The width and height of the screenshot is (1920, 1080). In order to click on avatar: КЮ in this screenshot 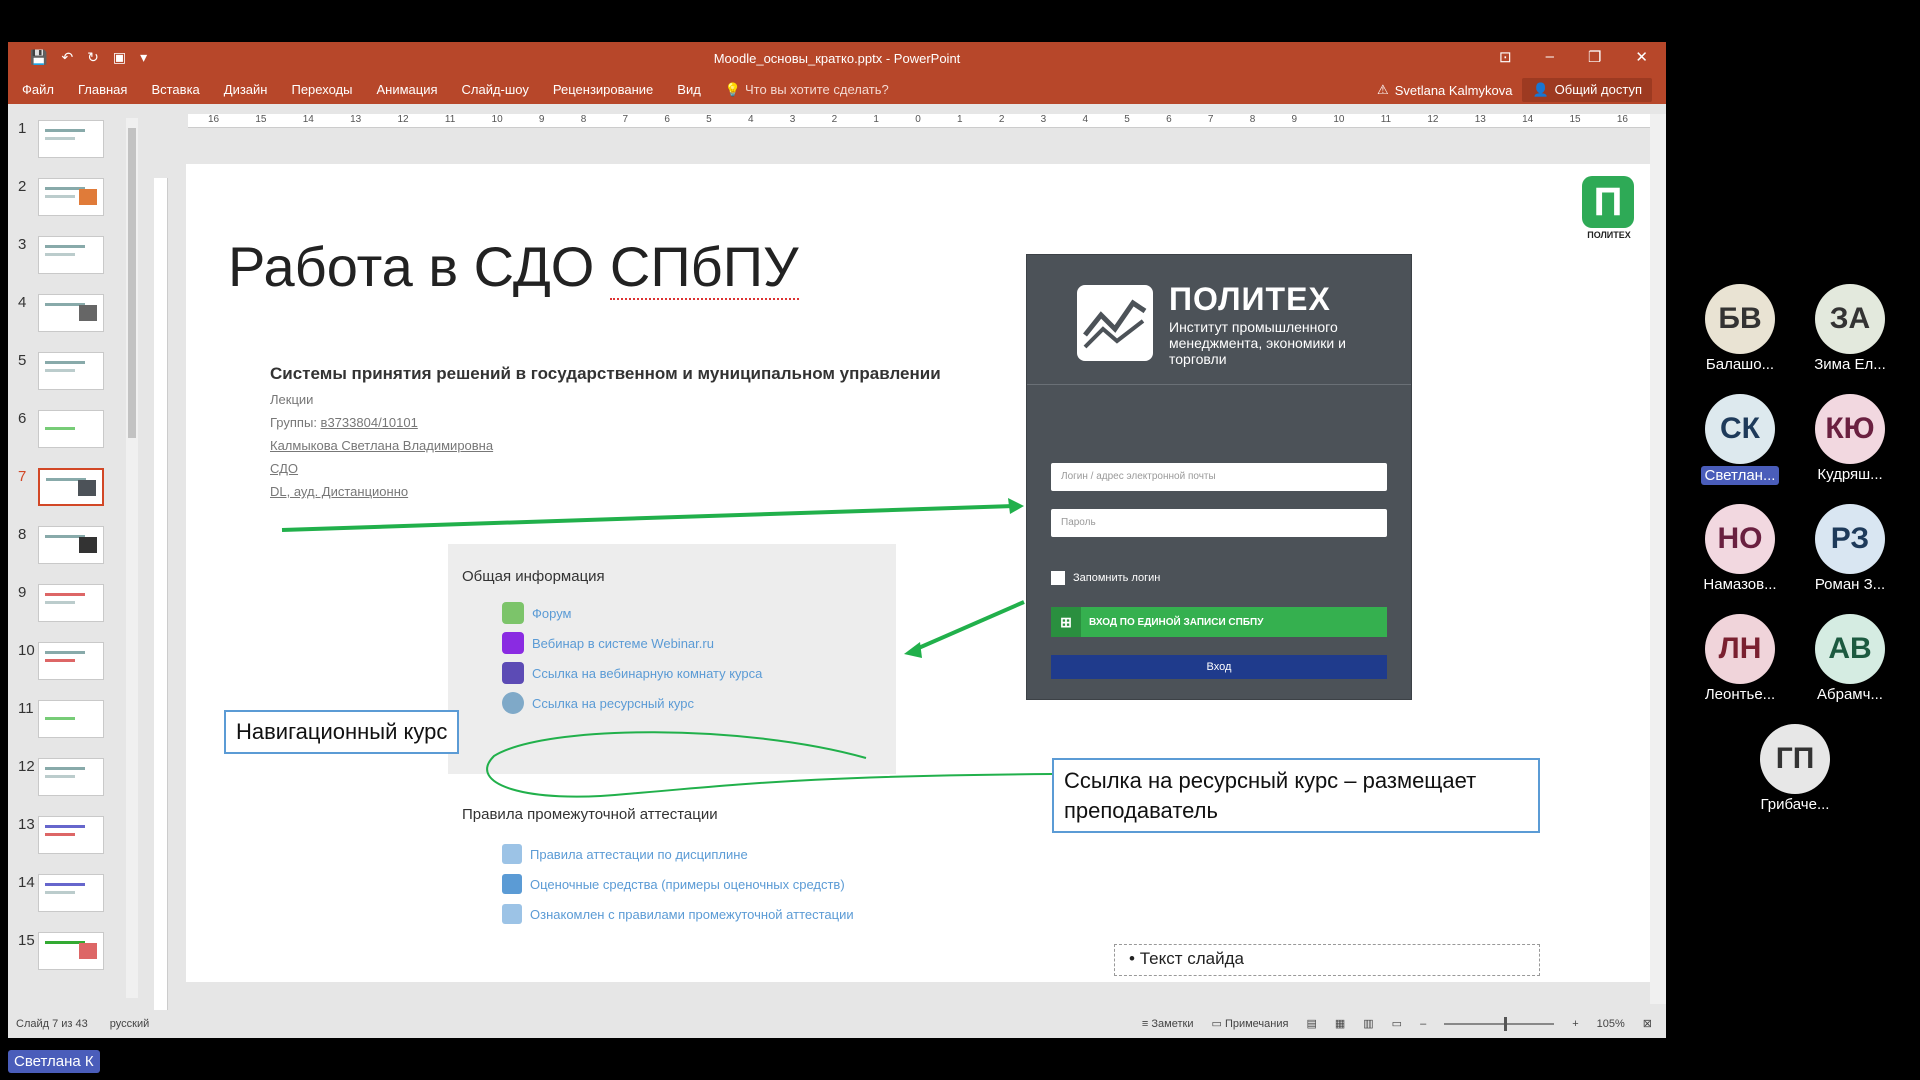, I will do `click(1850, 429)`.